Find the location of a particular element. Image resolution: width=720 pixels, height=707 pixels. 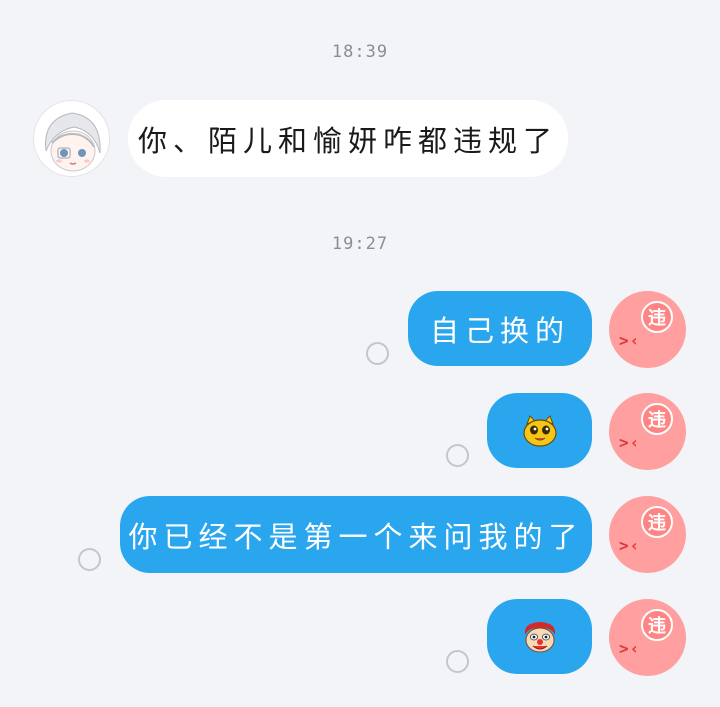

contact-avatar is located at coordinates (71, 138).